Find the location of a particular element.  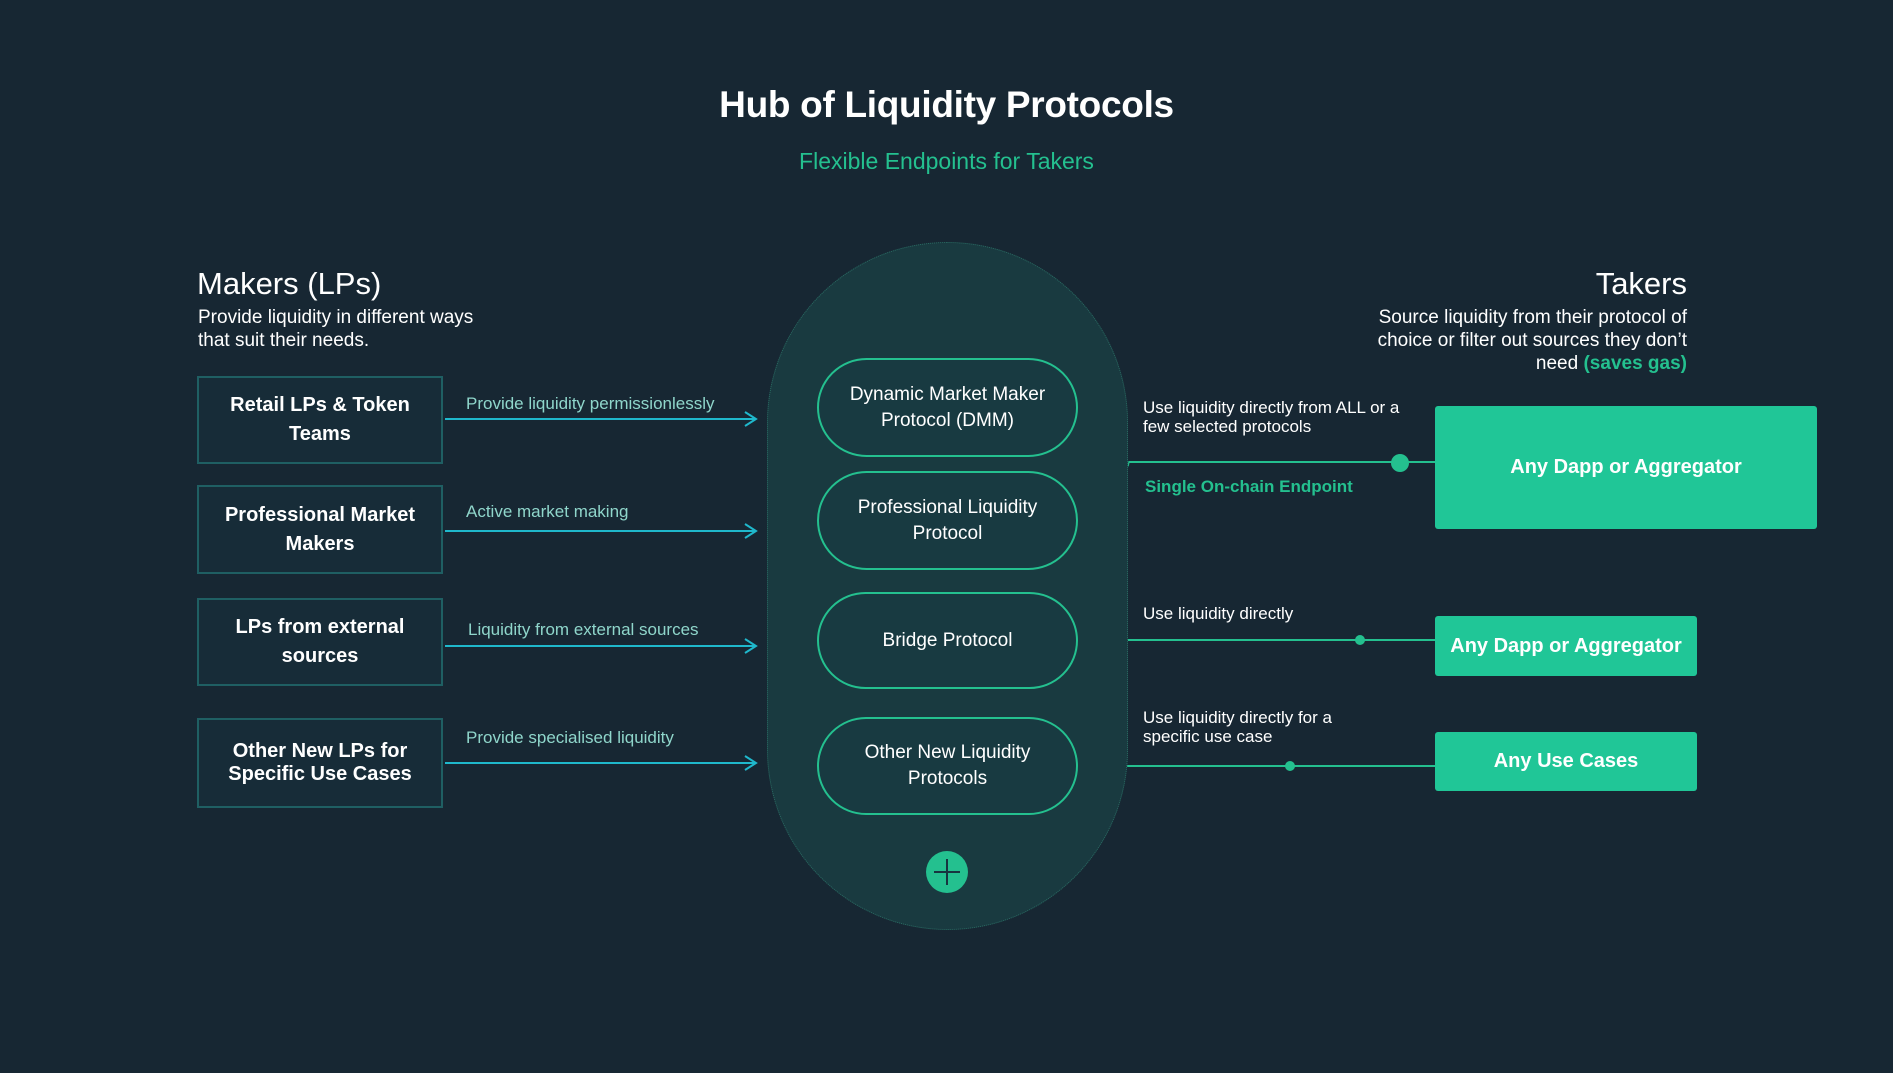

taker-box-use-cases: Any Use Cases is located at coordinates (1566, 761).